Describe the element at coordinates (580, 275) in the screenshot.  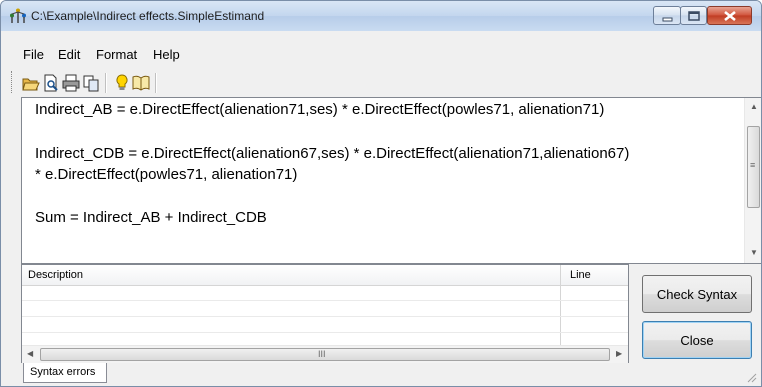
I see `column-header-line: Line` at that location.